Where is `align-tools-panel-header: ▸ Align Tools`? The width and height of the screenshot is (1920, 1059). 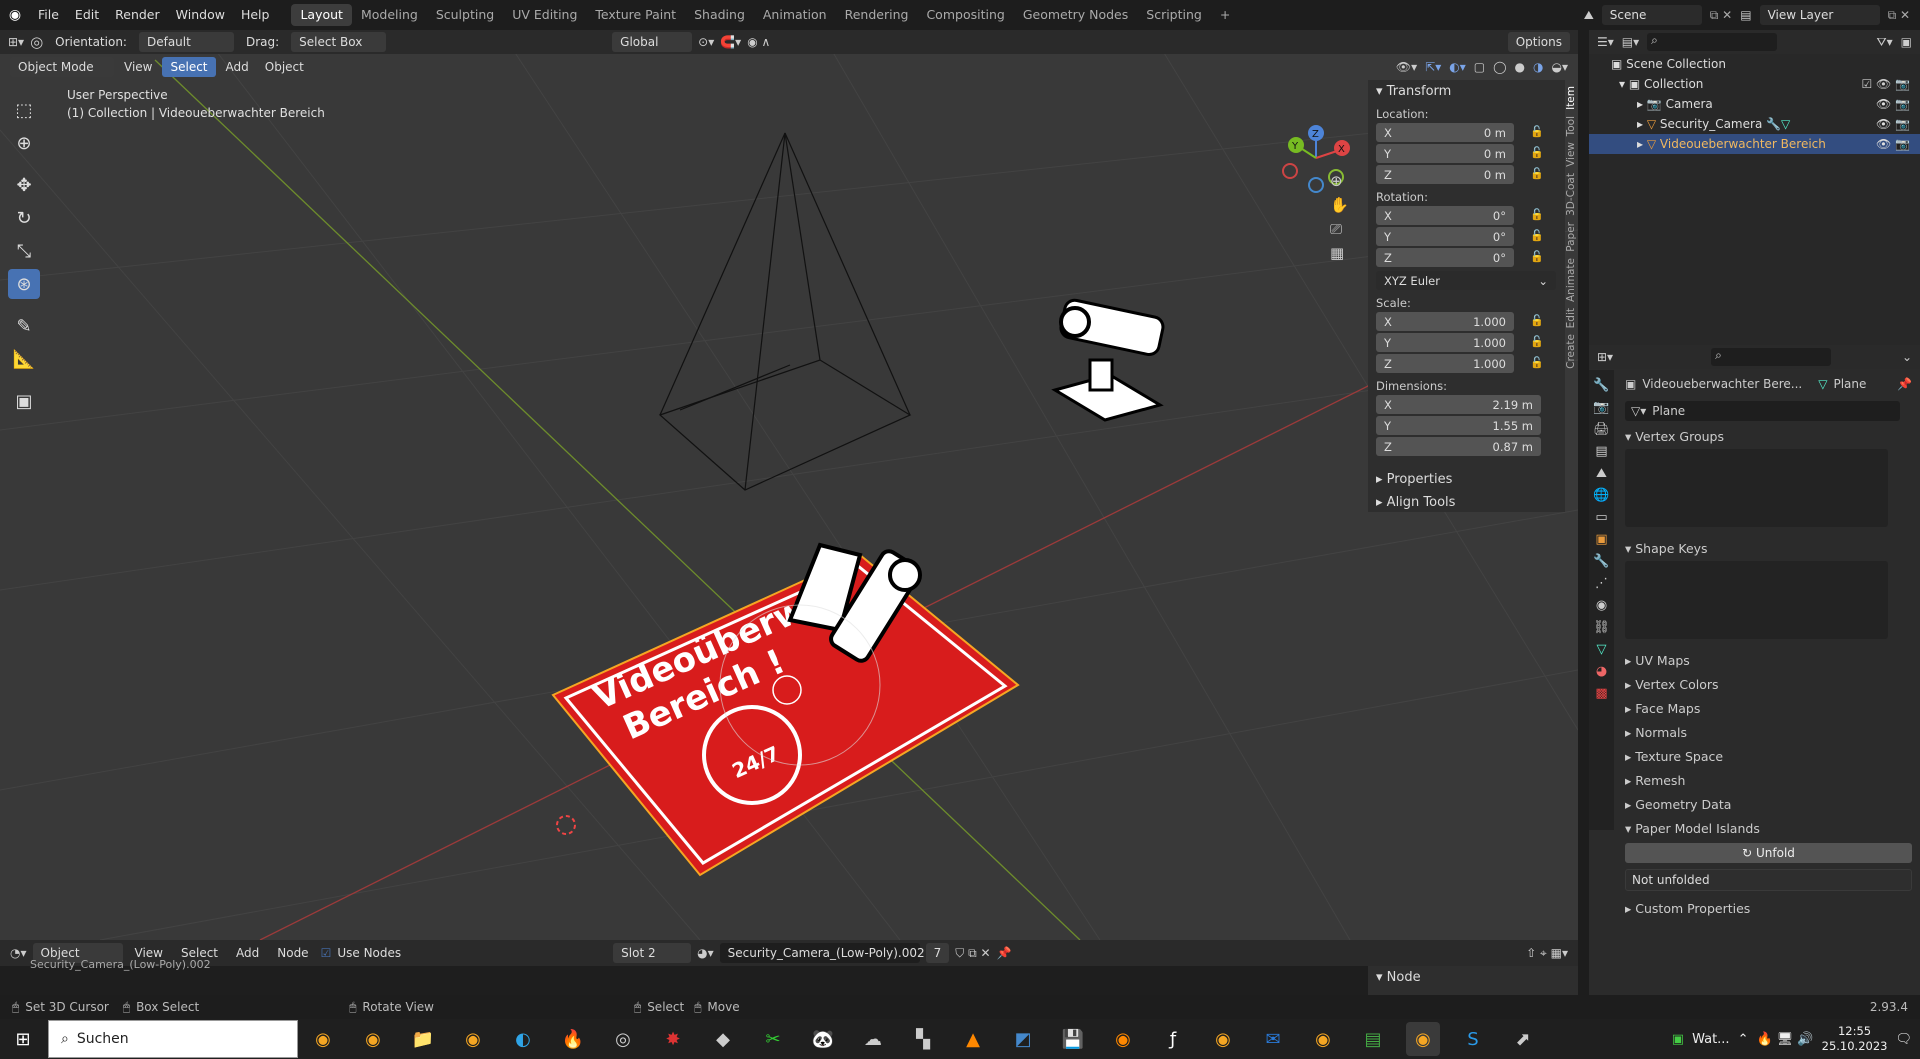 align-tools-panel-header: ▸ Align Tools is located at coordinates (1466, 502).